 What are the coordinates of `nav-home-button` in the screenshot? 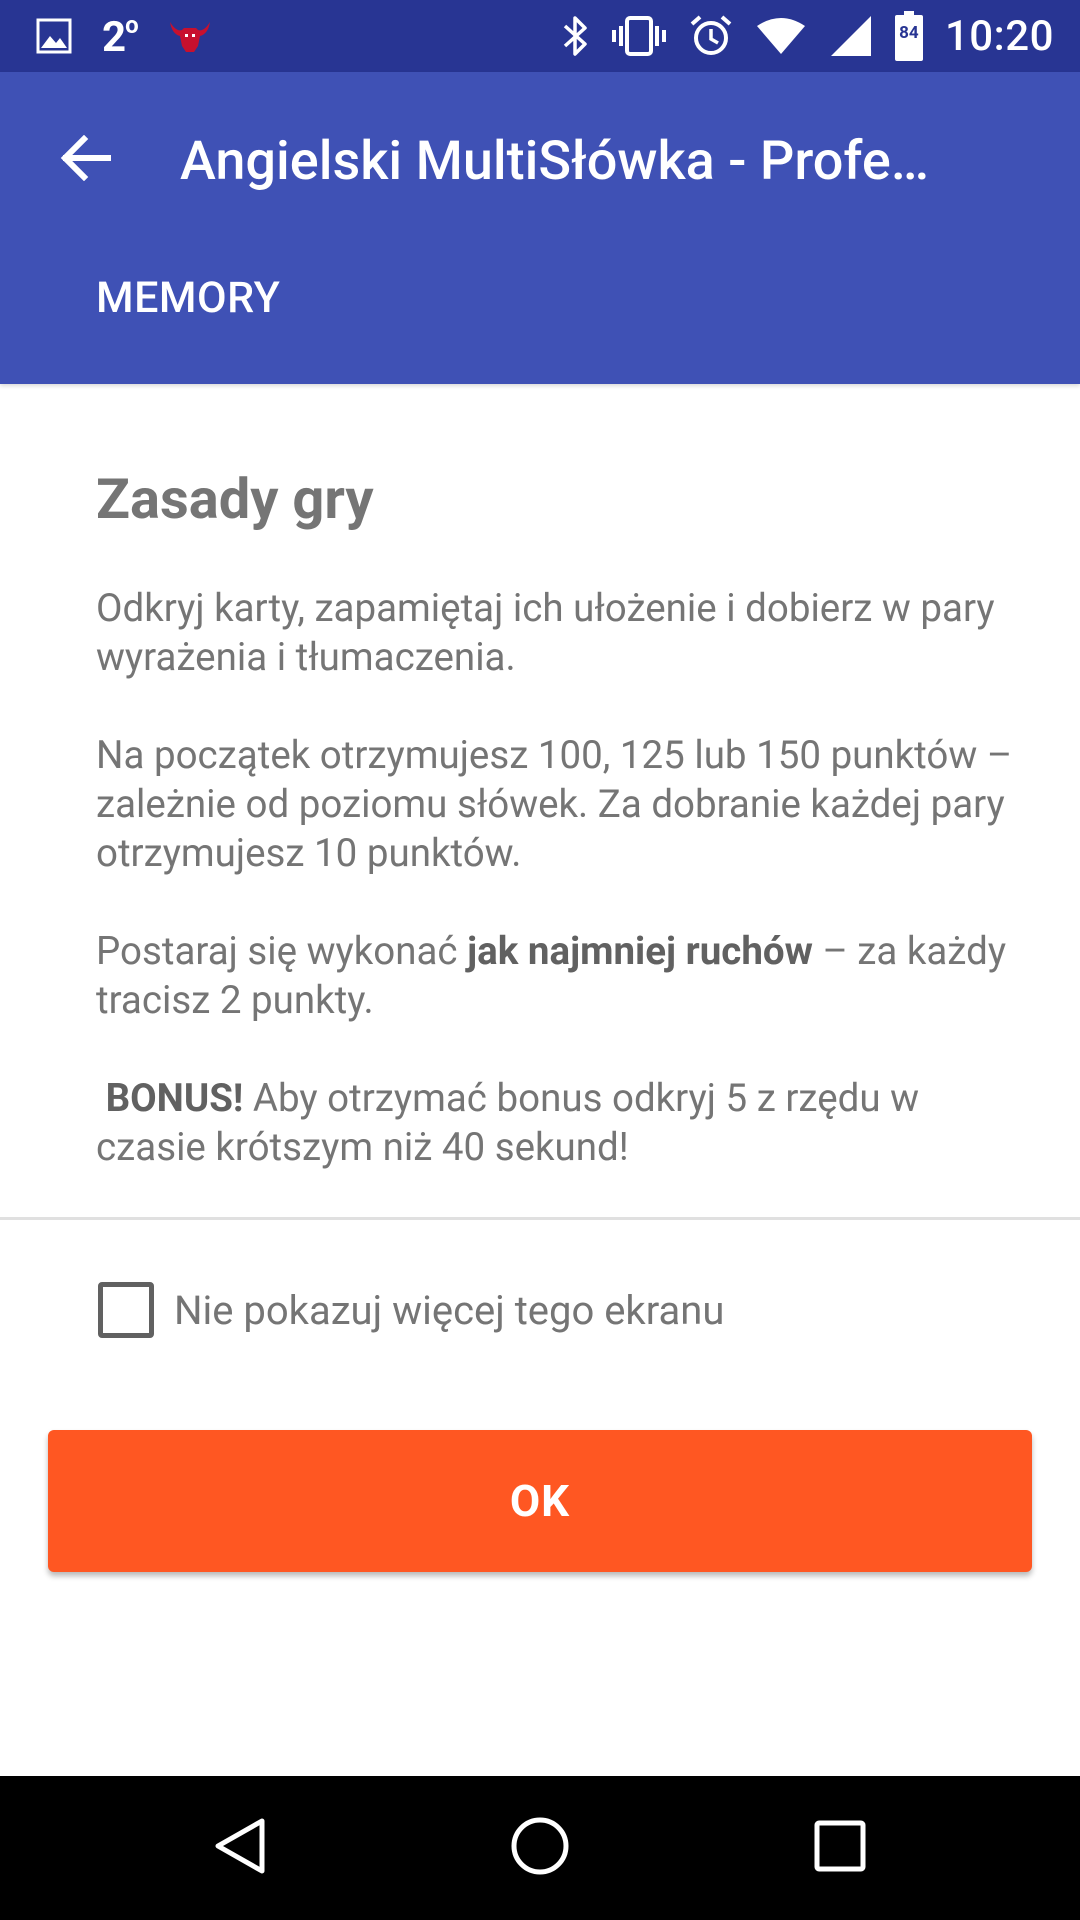 It's located at (540, 1848).